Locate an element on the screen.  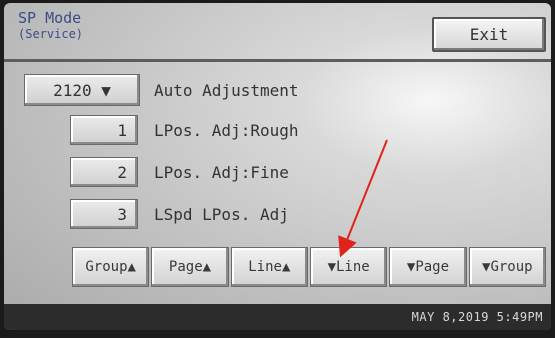
annotation-arrow-icon is located at coordinates (363, 198).